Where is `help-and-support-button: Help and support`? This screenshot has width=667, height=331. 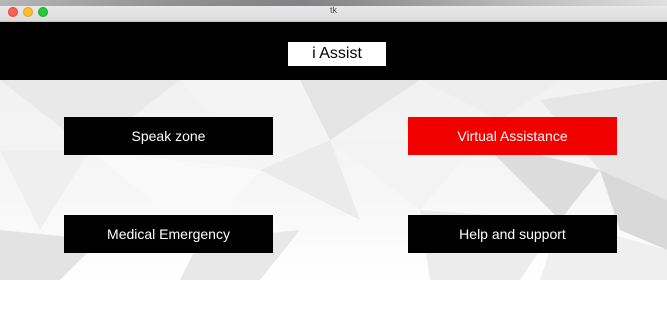 help-and-support-button: Help and support is located at coordinates (512, 234).